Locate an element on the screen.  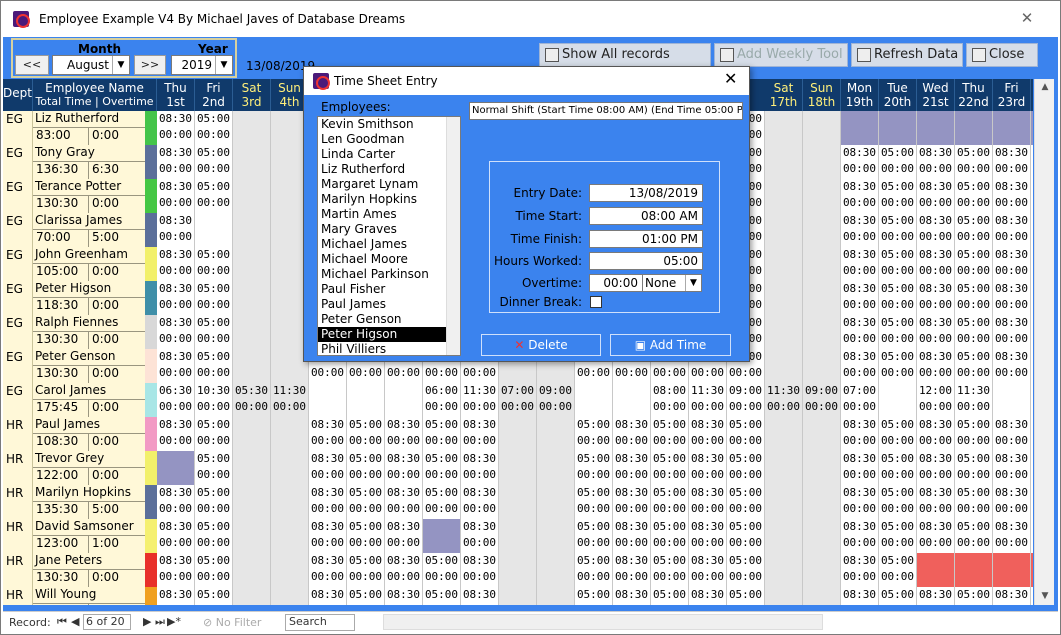
list-scrollbar is located at coordinates (453, 236).